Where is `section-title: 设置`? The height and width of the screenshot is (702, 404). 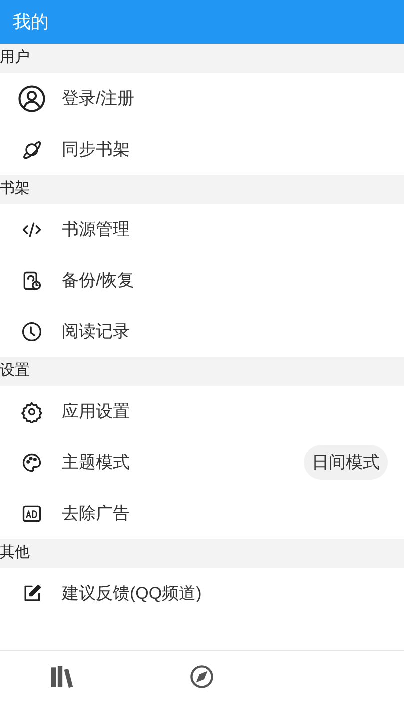 section-title: 设置 is located at coordinates (15, 371).